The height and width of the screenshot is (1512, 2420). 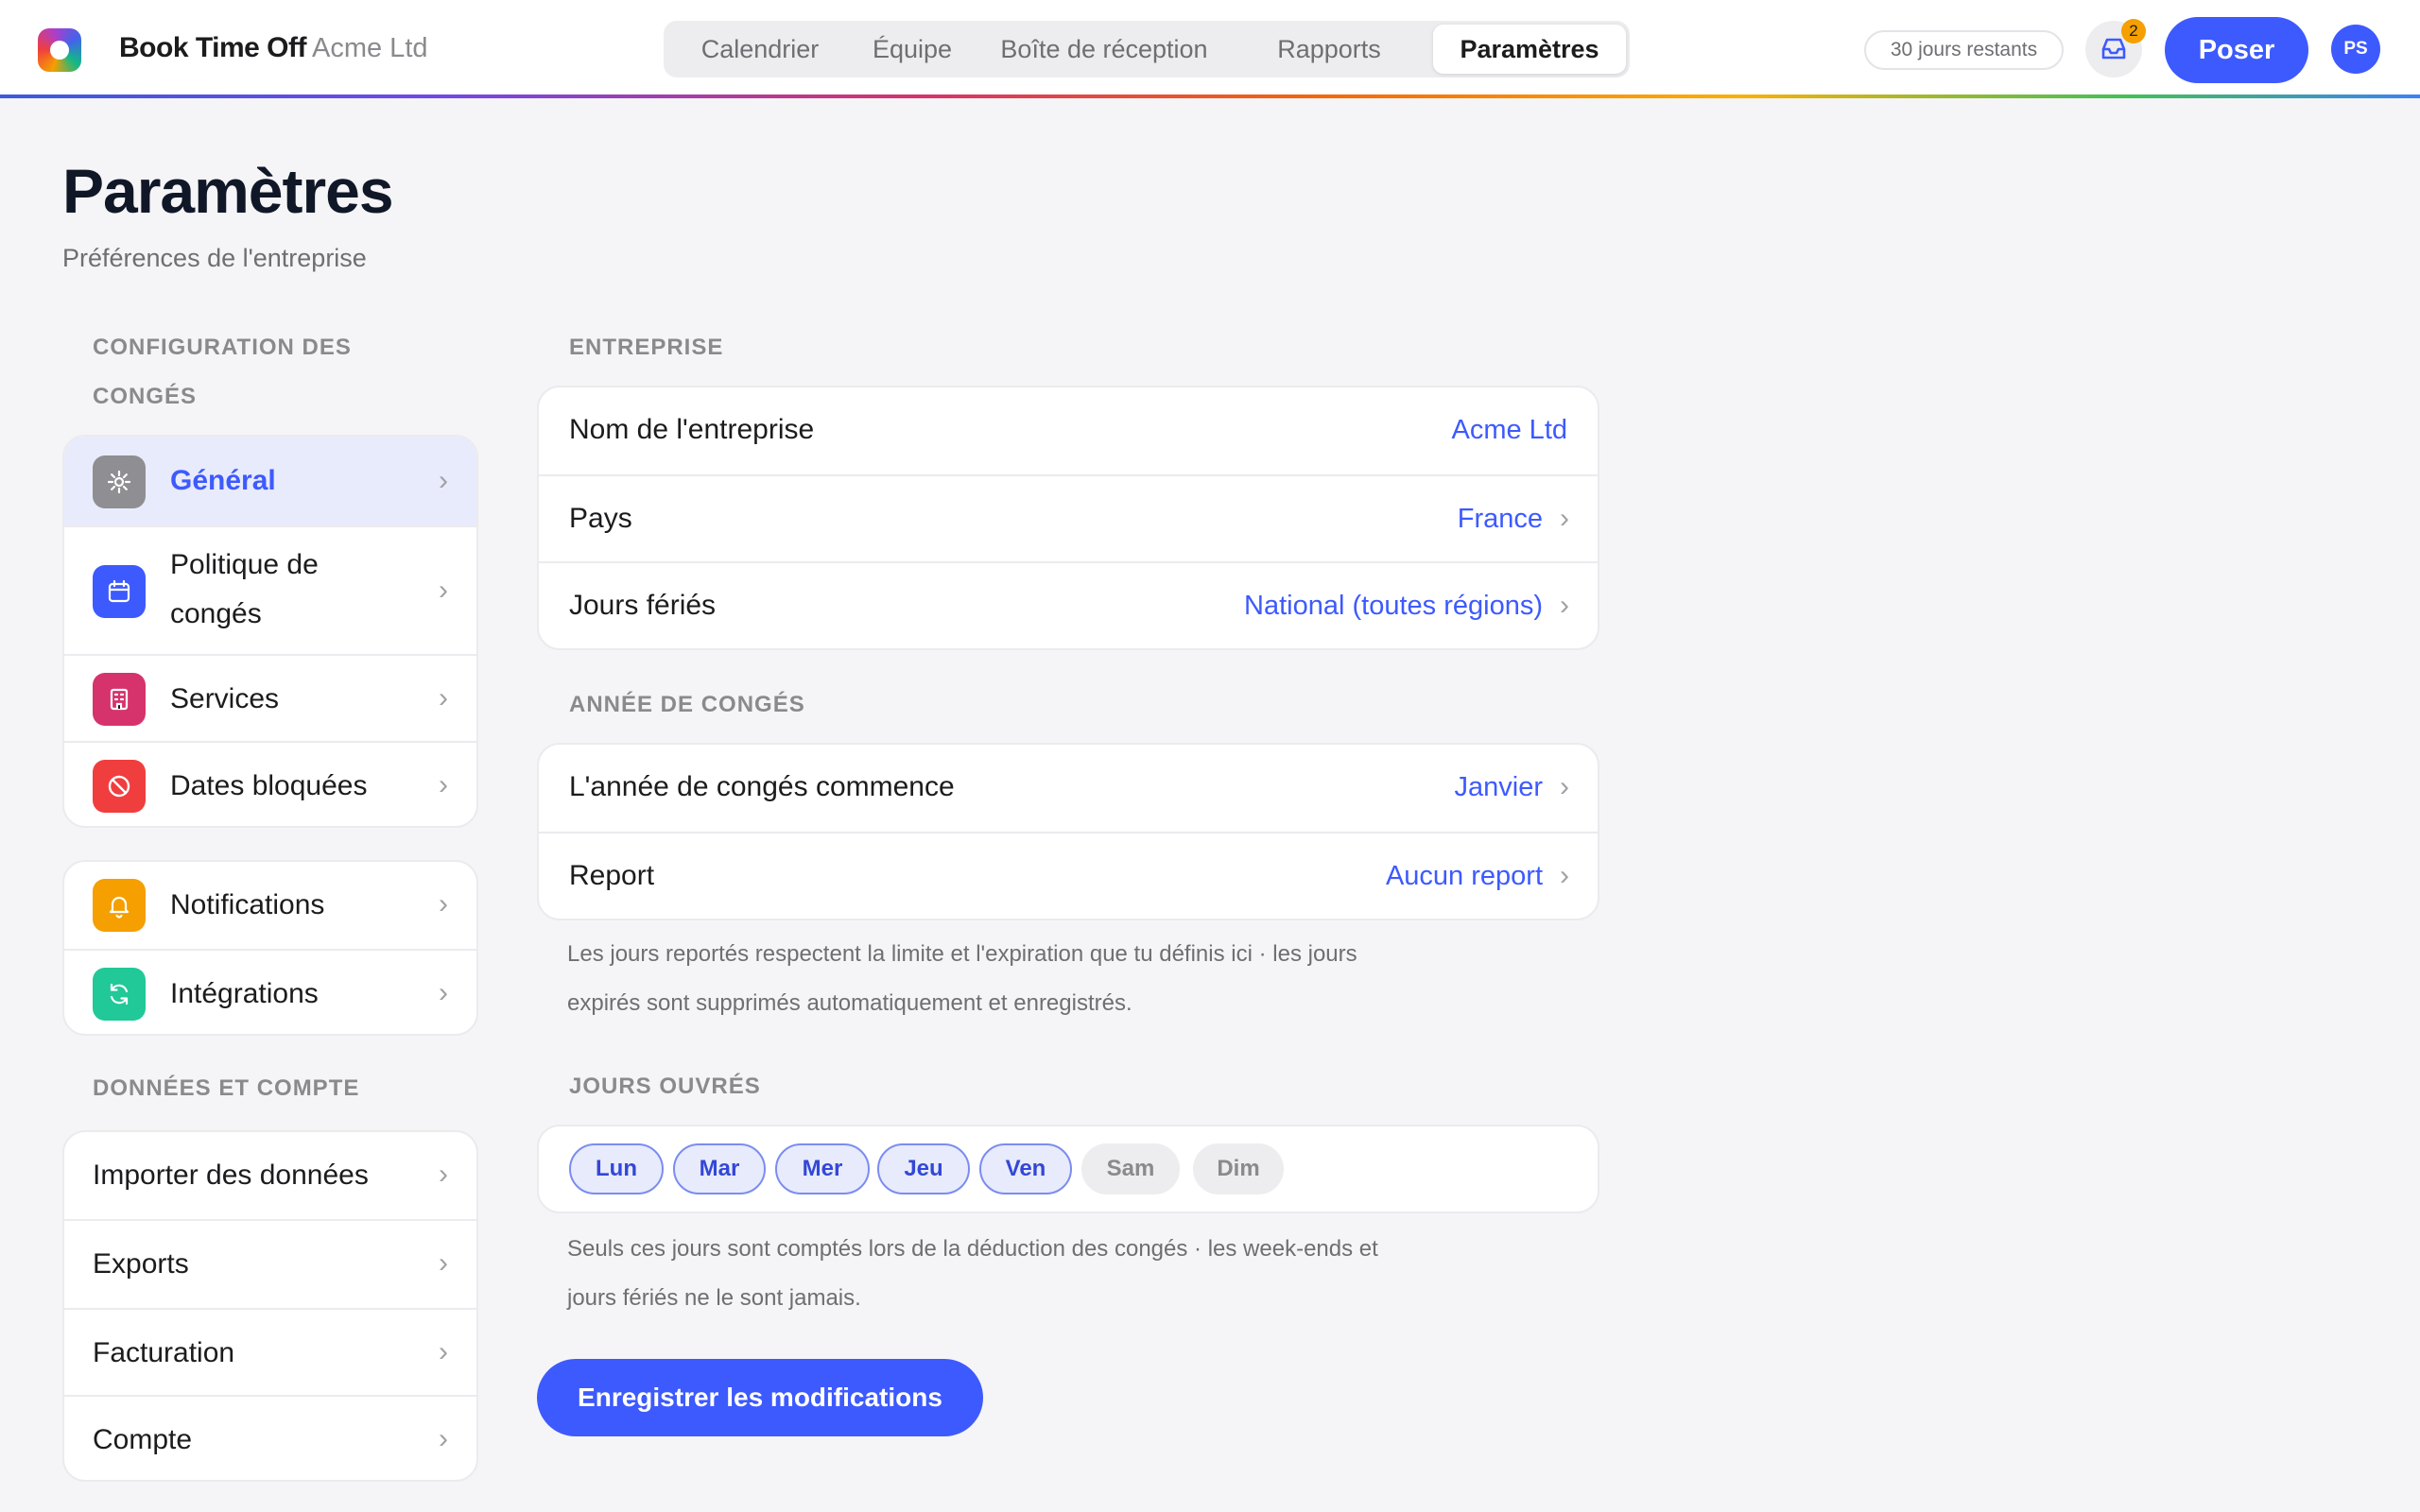 What do you see at coordinates (1104, 49) in the screenshot?
I see `tab-inbox: Boîte de réception` at bounding box center [1104, 49].